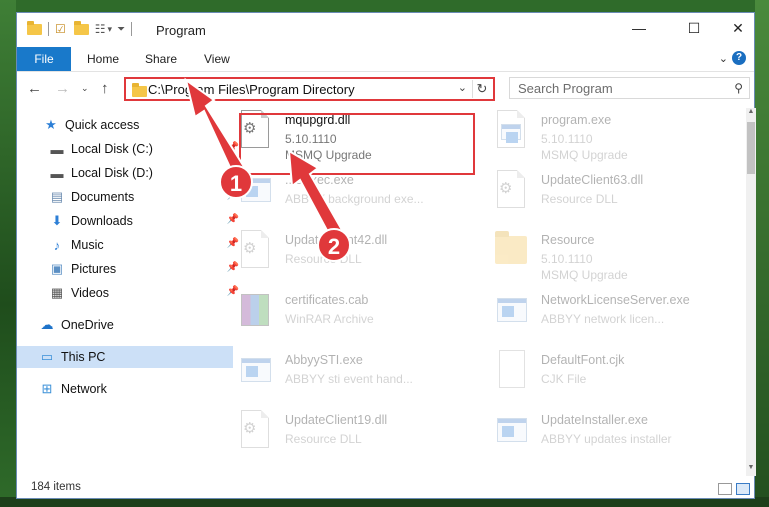 This screenshot has height=507, width=769. Describe the element at coordinates (125, 357) in the screenshot. I see `nav-this-pc: ▭ This PC` at that location.